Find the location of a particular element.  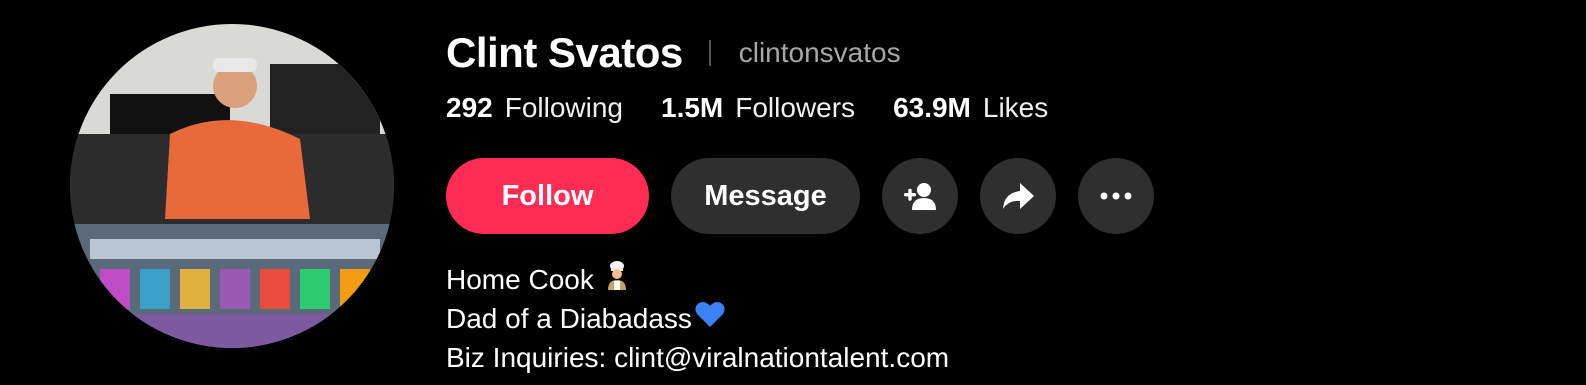

add-friend-icon is located at coordinates (920, 196).